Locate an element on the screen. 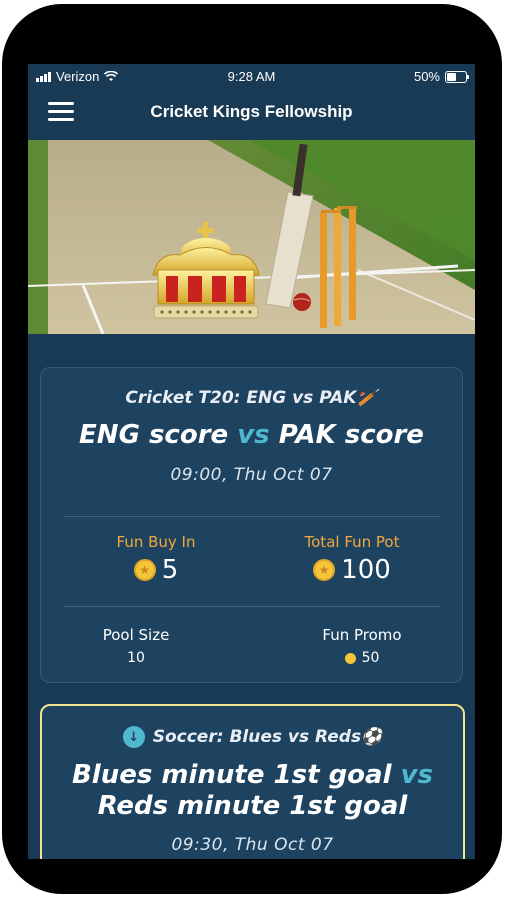 The image size is (507, 900). status-time: 9:28 AM is located at coordinates (251, 76).